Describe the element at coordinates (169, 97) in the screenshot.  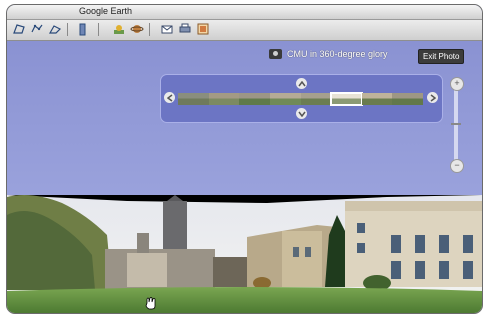
I see `pan-left-arrow` at that location.